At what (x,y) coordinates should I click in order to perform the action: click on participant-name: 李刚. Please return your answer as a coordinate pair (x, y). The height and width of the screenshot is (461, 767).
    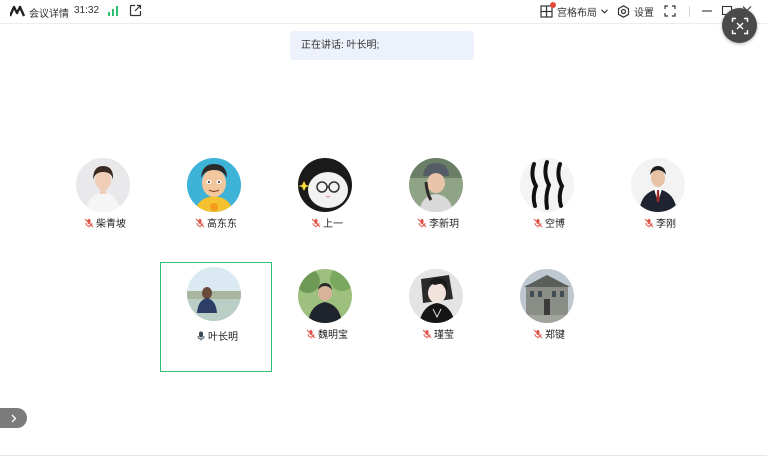
    Looking at the image, I should click on (666, 224).